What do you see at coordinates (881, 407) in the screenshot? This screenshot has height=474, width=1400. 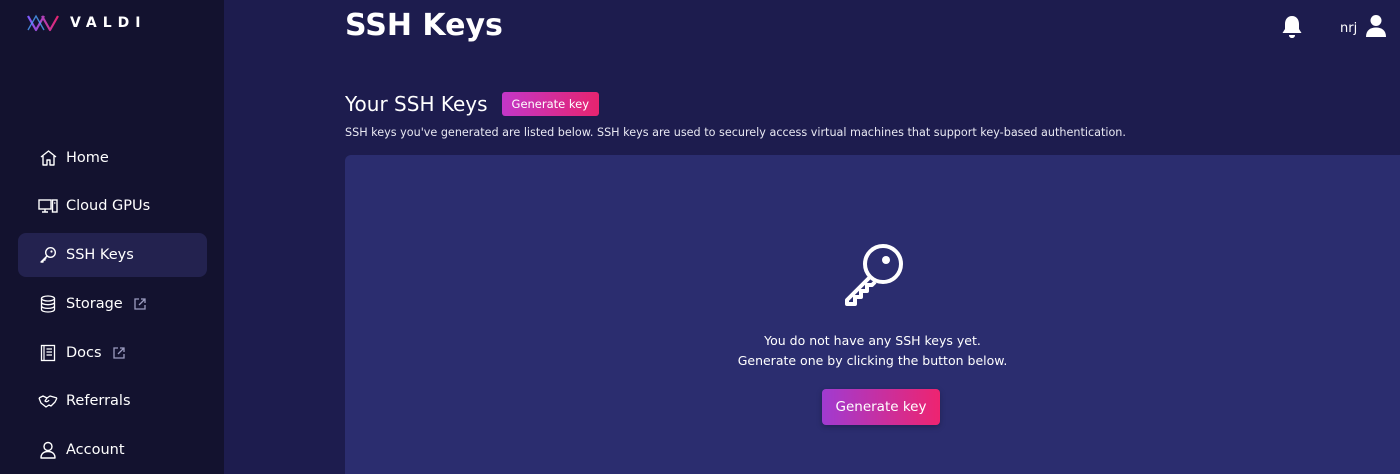 I see `generate-key-primary-button: Generate key` at bounding box center [881, 407].